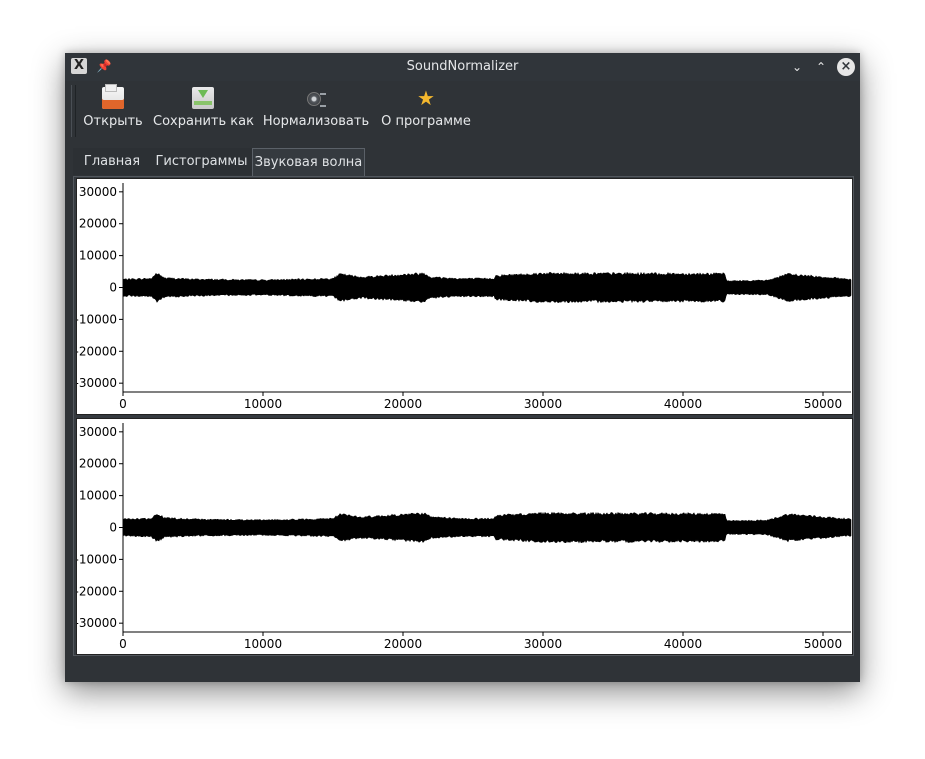 Image resolution: width=925 pixels, height=759 pixels. What do you see at coordinates (203, 98) in the screenshot?
I see `save-icon` at bounding box center [203, 98].